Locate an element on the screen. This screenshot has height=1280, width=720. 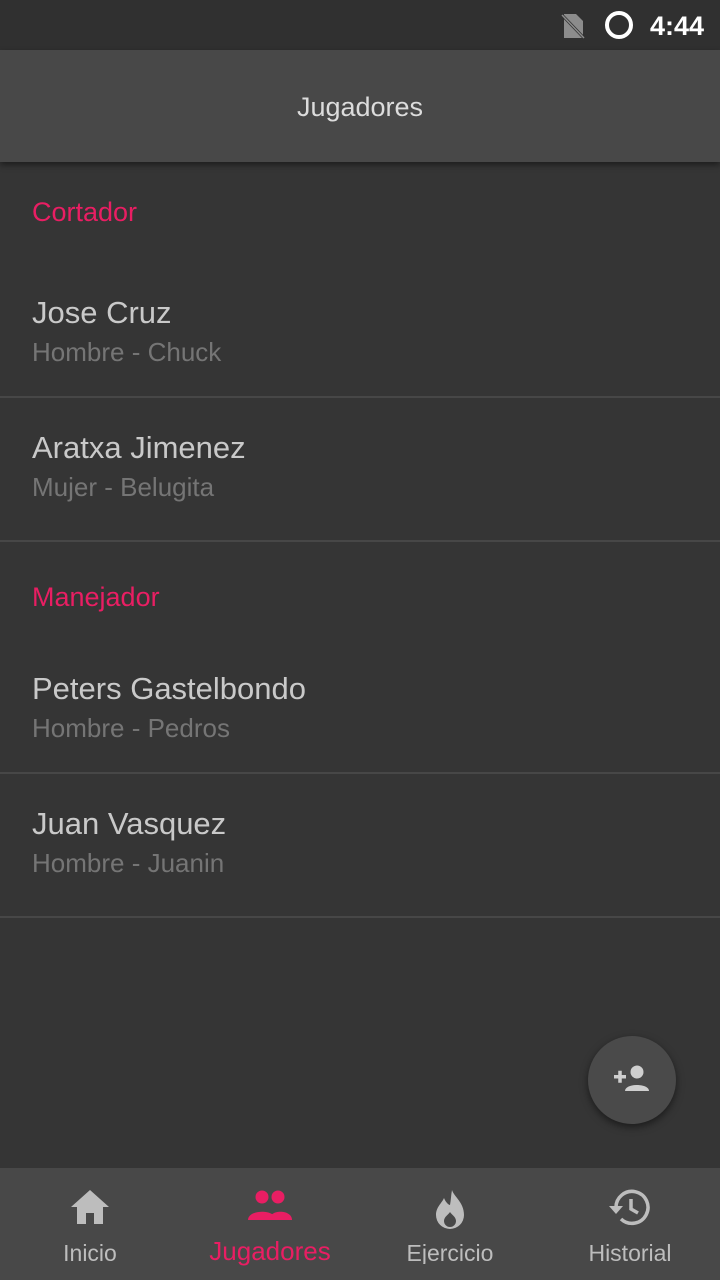
player-detail: Hombre - Chuck is located at coordinates (127, 352).